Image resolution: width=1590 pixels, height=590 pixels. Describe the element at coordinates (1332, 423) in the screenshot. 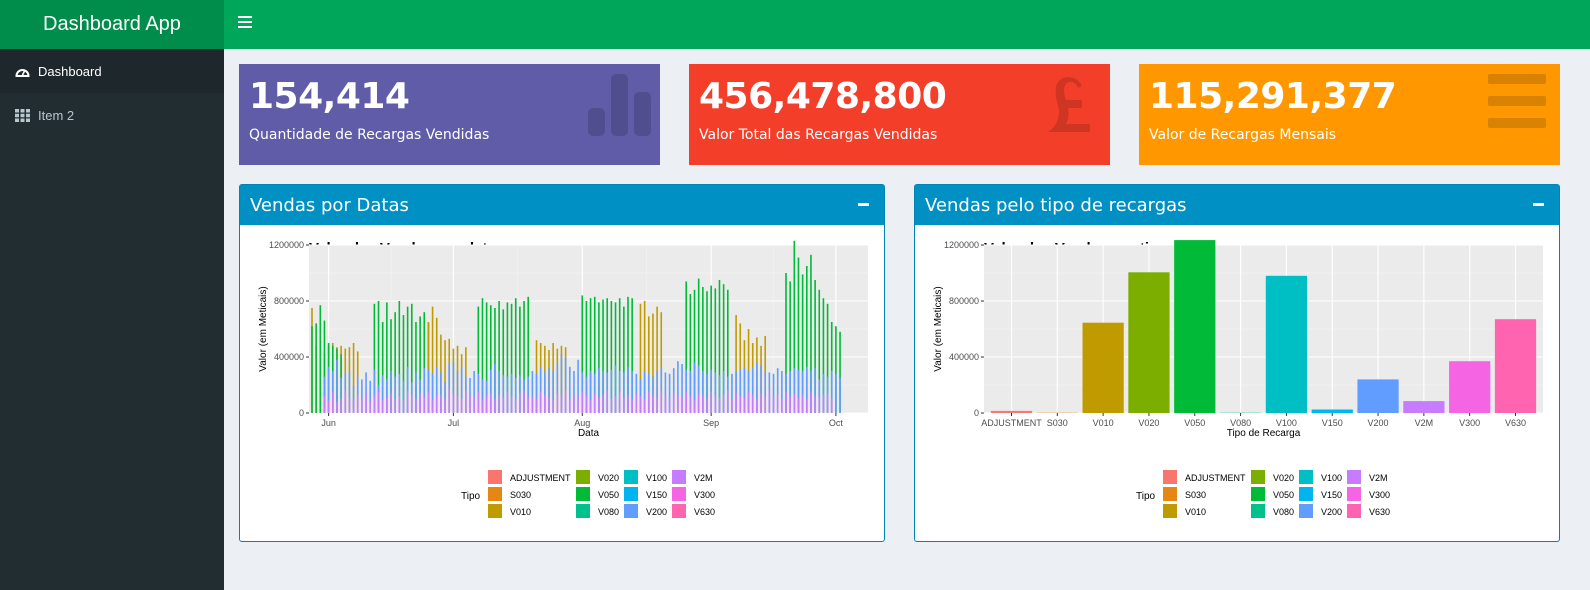

I see `x-tick-label: V150` at that location.